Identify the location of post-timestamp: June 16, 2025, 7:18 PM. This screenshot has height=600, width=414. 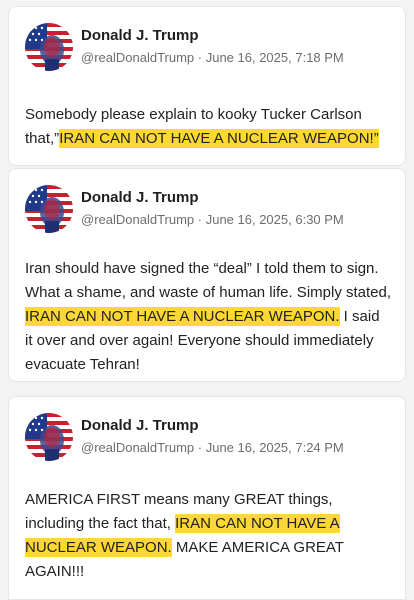
(275, 57).